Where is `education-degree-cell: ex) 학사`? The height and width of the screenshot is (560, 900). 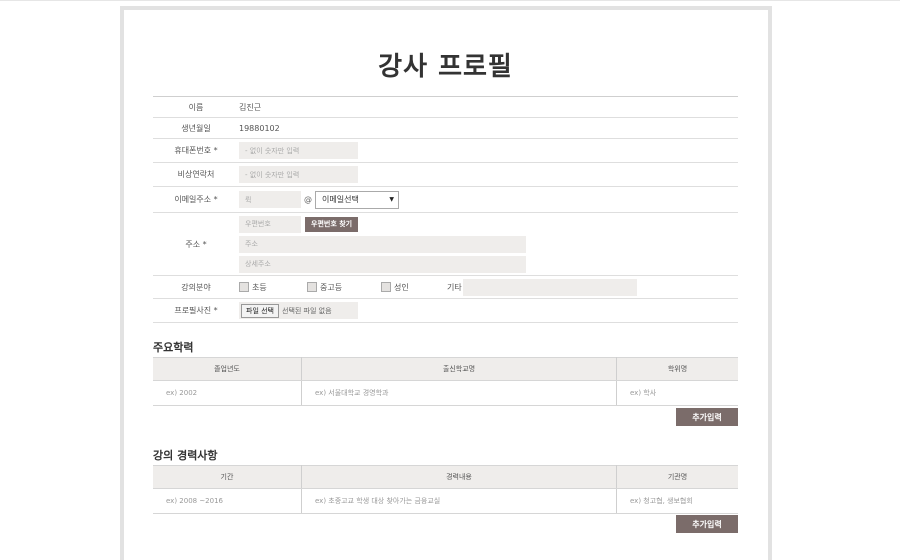 education-degree-cell: ex) 학사 is located at coordinates (677, 393).